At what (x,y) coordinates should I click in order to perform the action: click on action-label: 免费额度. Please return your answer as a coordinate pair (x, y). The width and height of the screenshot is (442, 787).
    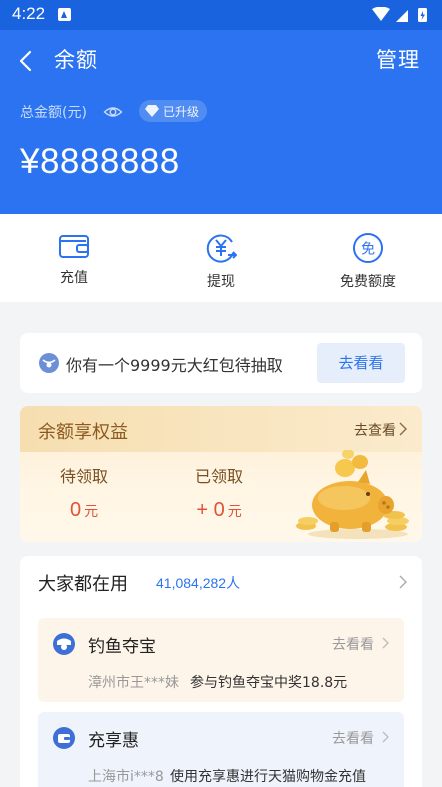
    Looking at the image, I should click on (368, 282).